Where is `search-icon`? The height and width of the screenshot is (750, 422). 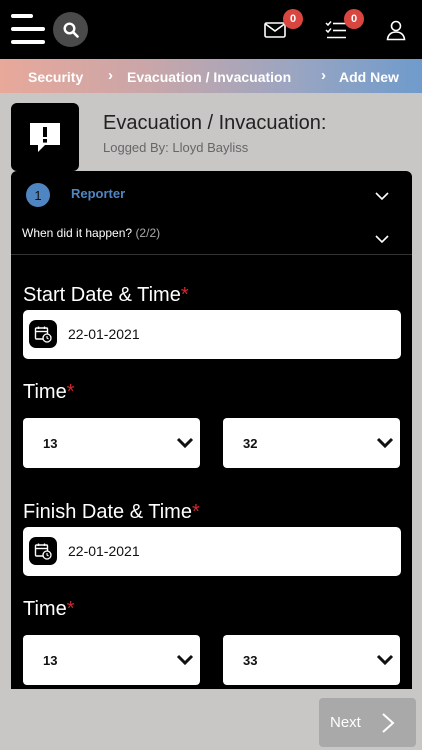
search-icon is located at coordinates (70, 29).